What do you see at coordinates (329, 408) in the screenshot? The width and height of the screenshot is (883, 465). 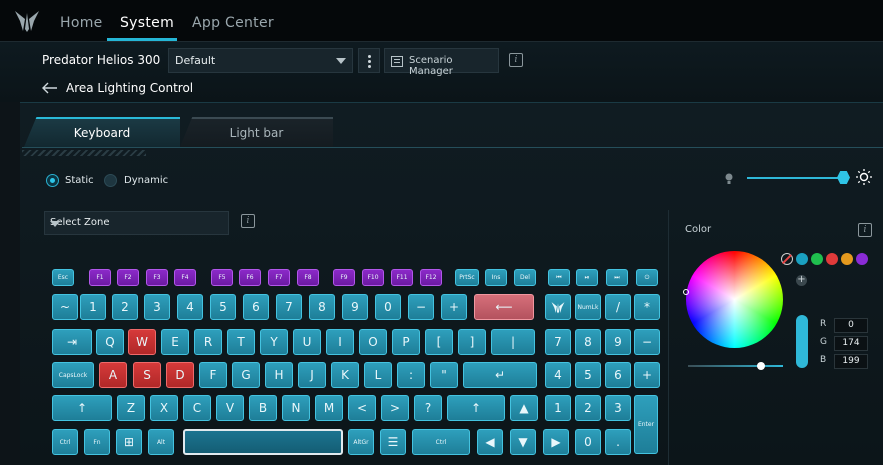 I see `key-row4-7: M` at bounding box center [329, 408].